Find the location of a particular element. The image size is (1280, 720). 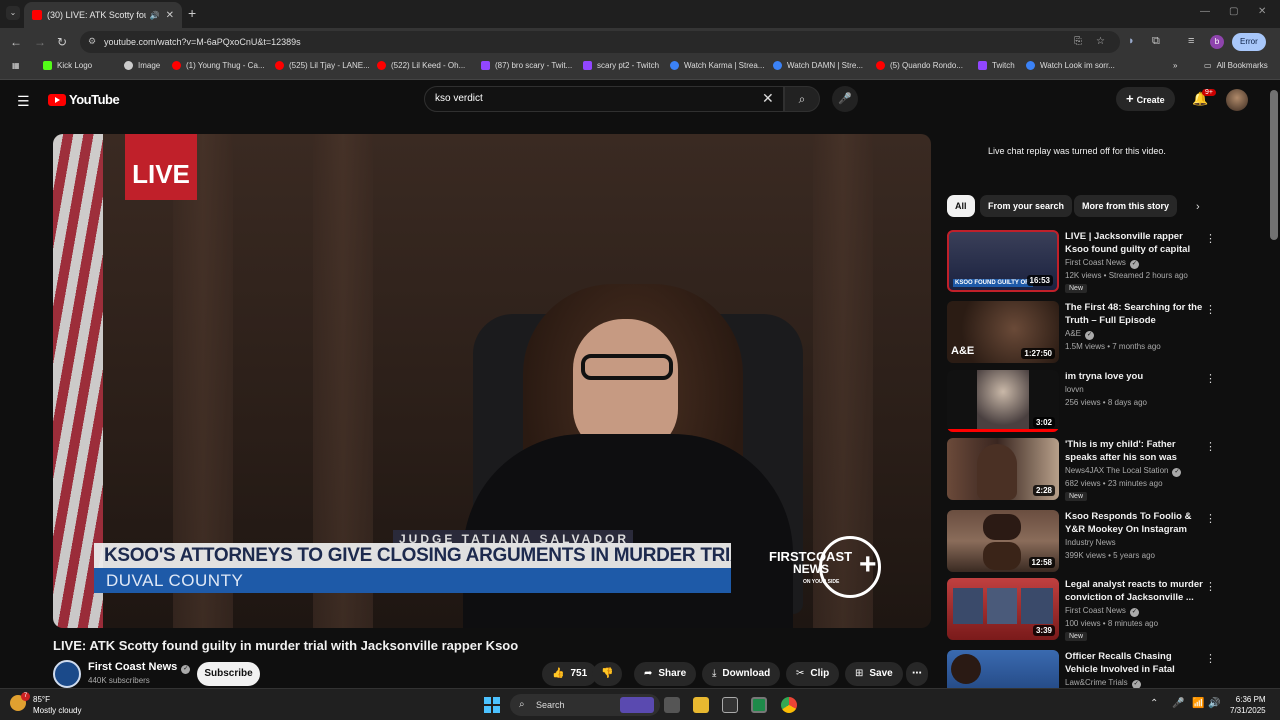

account-avatar is located at coordinates (1237, 100).